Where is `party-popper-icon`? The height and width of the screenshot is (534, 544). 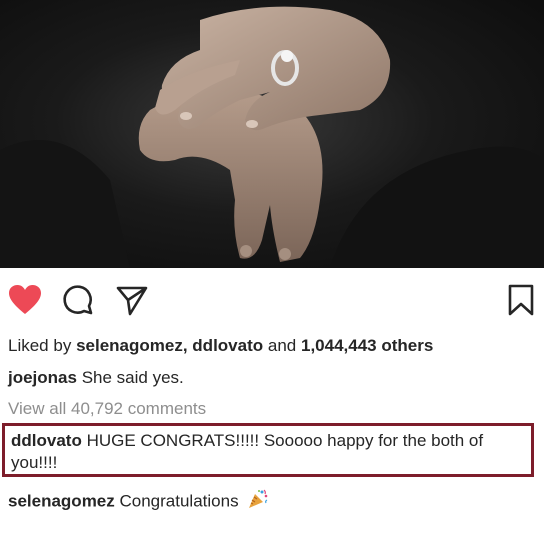 party-popper-icon is located at coordinates (258, 502).